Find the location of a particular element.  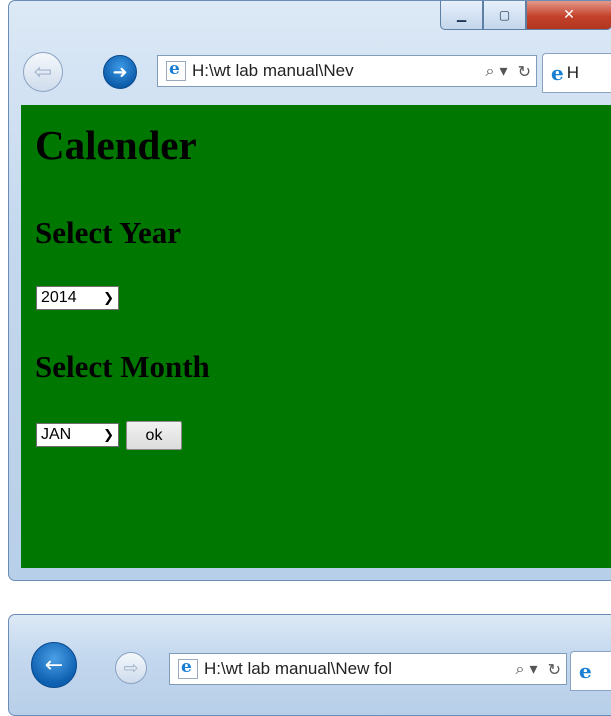

back-arrow-icon: ← is located at coordinates (54, 665).